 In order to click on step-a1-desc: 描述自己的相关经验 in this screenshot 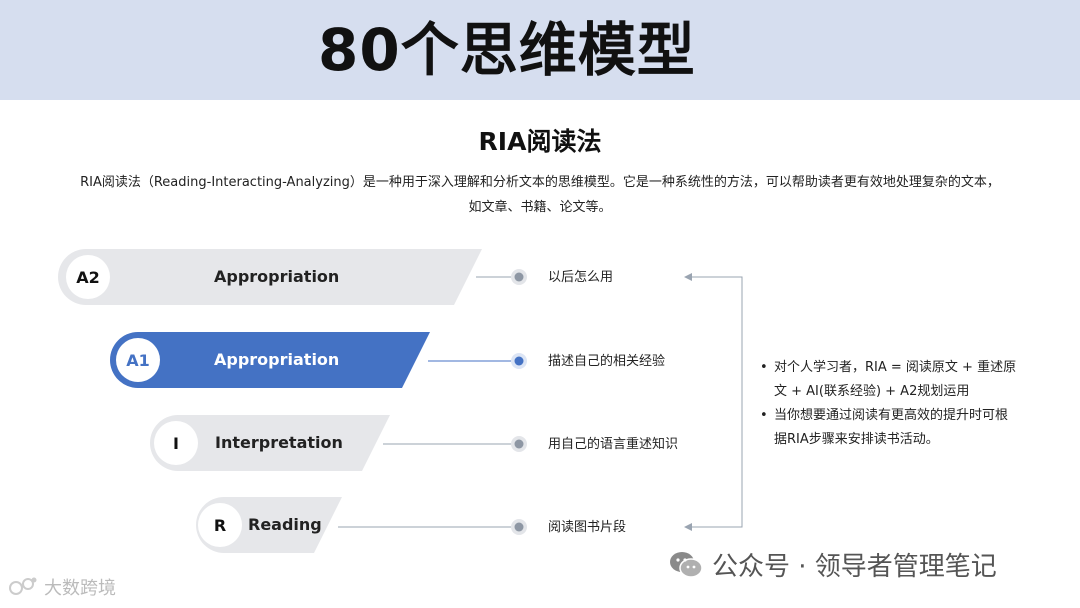, I will do `click(607, 361)`.